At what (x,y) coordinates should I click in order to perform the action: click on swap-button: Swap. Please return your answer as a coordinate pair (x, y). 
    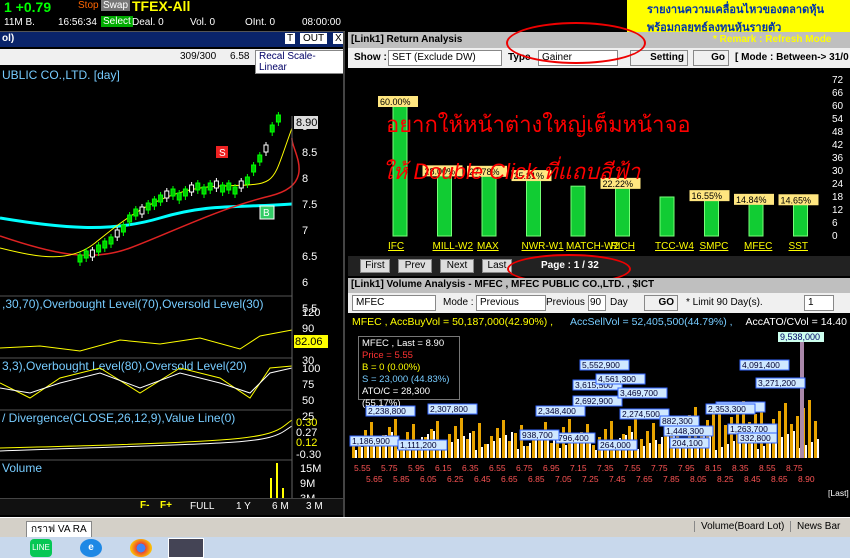
    Looking at the image, I should click on (116, 5).